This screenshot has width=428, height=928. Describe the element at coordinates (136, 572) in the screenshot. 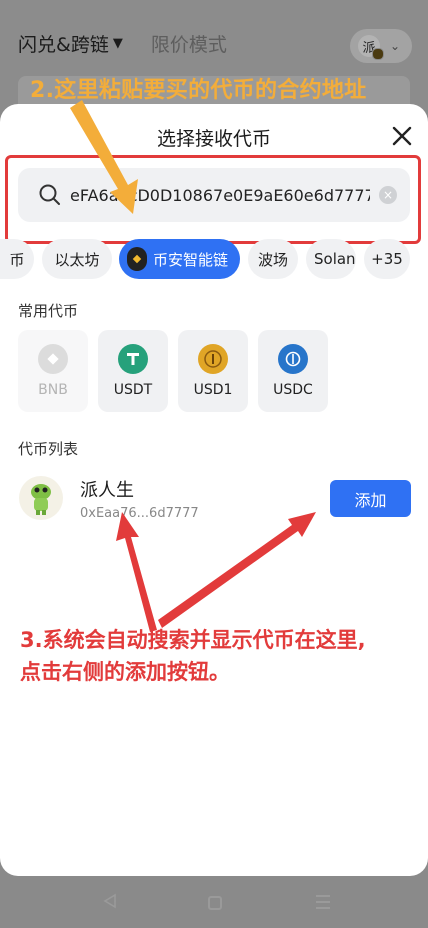

I see `step3-arrow-left` at that location.